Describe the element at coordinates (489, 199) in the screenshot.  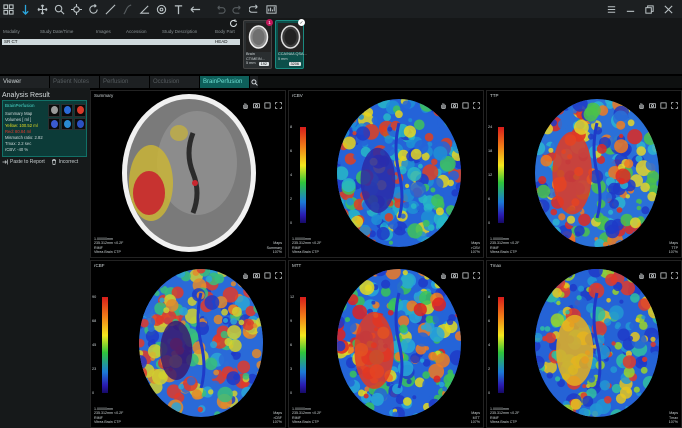
I see `scale-tick-label: 6` at that location.